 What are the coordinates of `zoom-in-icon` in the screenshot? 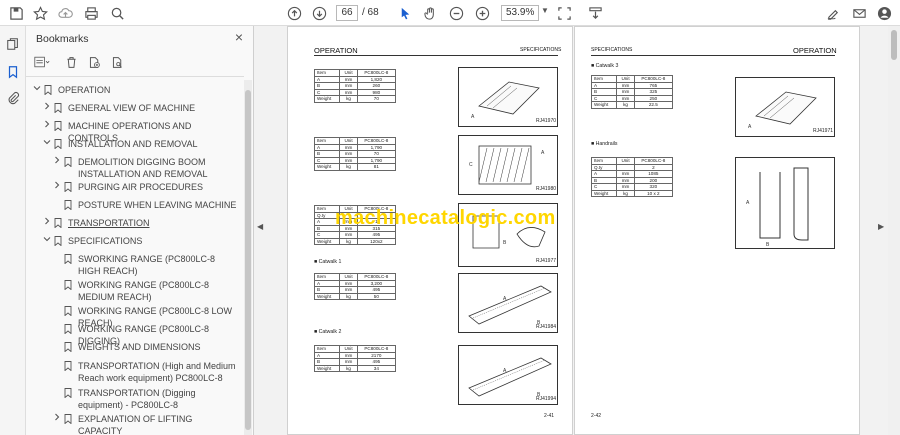 It's located at (482, 13).